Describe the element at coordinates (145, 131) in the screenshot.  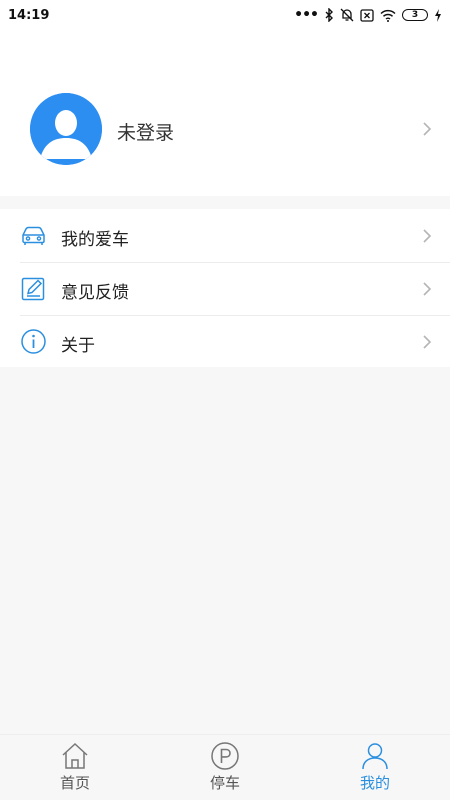
I see `login-status-label: 未登录` at that location.